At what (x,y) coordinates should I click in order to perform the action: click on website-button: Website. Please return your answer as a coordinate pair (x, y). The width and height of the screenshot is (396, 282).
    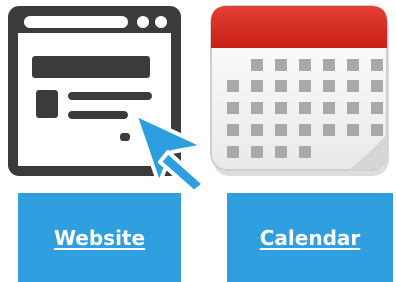
    Looking at the image, I should click on (99, 237).